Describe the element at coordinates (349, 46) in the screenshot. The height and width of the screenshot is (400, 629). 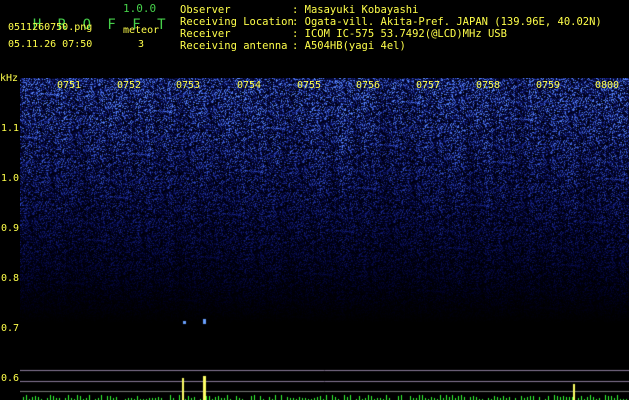
I see `info-value-antenna: : A504HB(yagi 4el)` at that location.